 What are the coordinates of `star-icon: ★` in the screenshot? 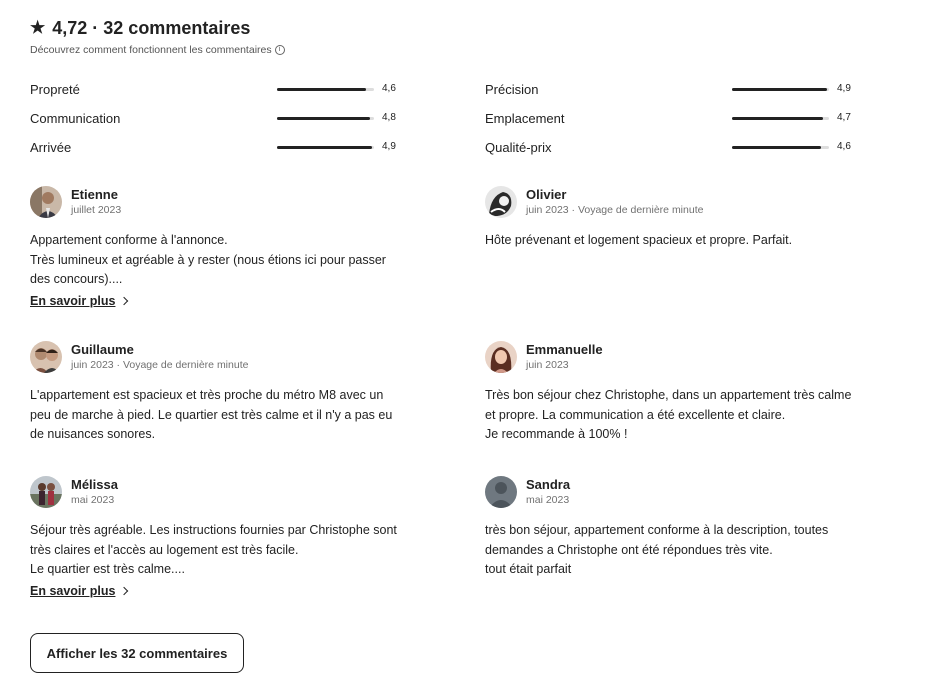 It's located at (38, 27).